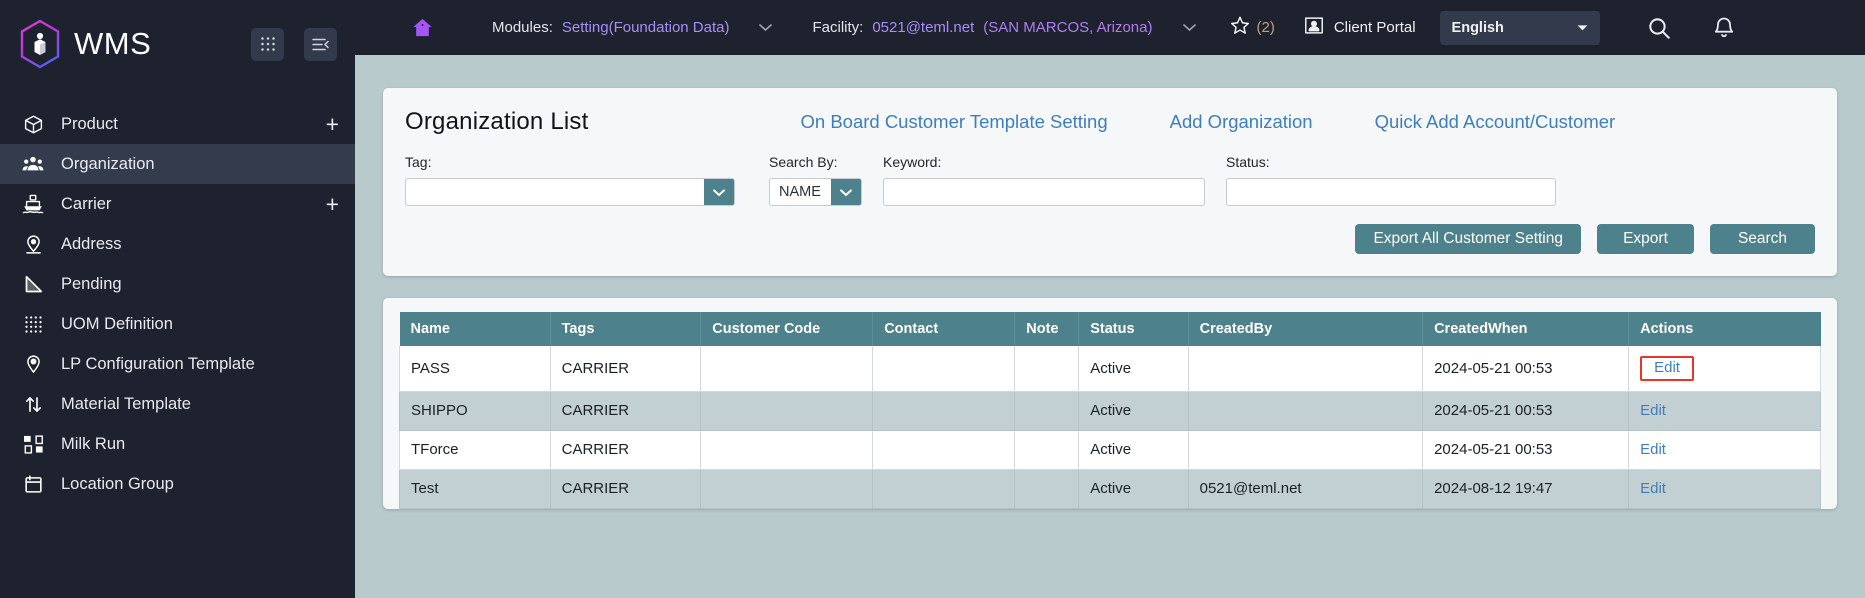  I want to click on search-by-group: Search By: NAME, so click(815, 180).